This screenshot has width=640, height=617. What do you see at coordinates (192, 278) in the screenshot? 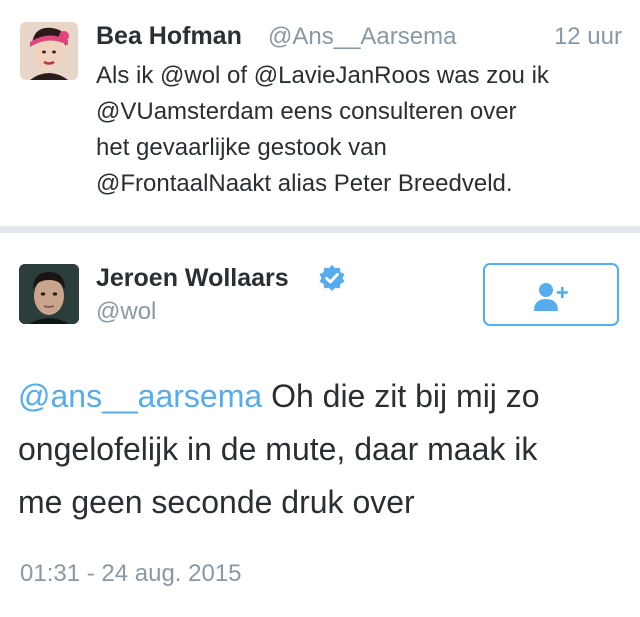
I see `author-name: Jeroen Wollaars` at bounding box center [192, 278].